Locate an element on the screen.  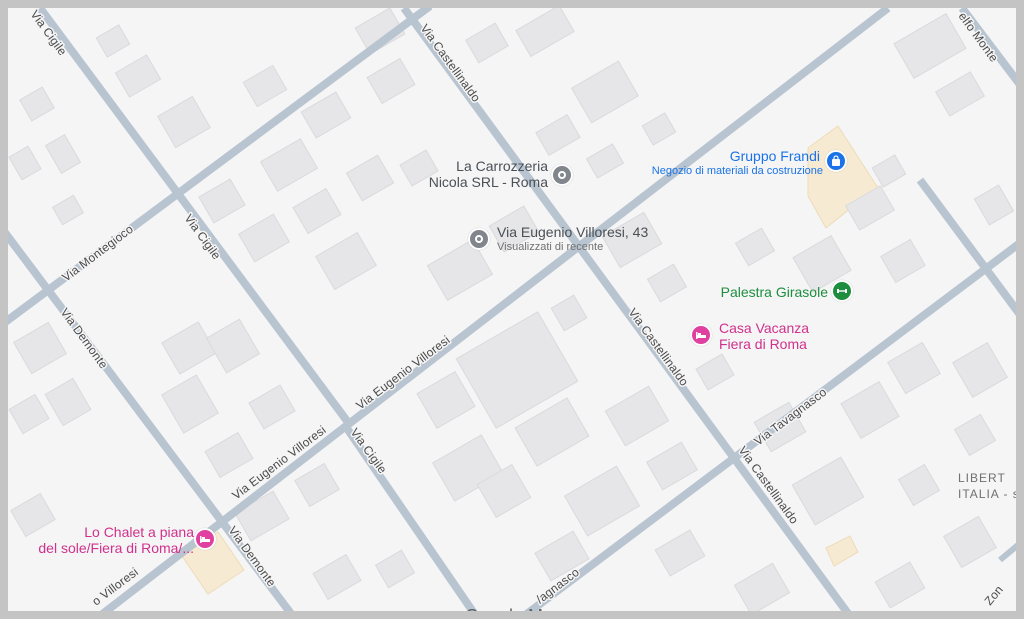
poi-title: Via Eugenio Villoresi, 43 is located at coordinates (572, 232).